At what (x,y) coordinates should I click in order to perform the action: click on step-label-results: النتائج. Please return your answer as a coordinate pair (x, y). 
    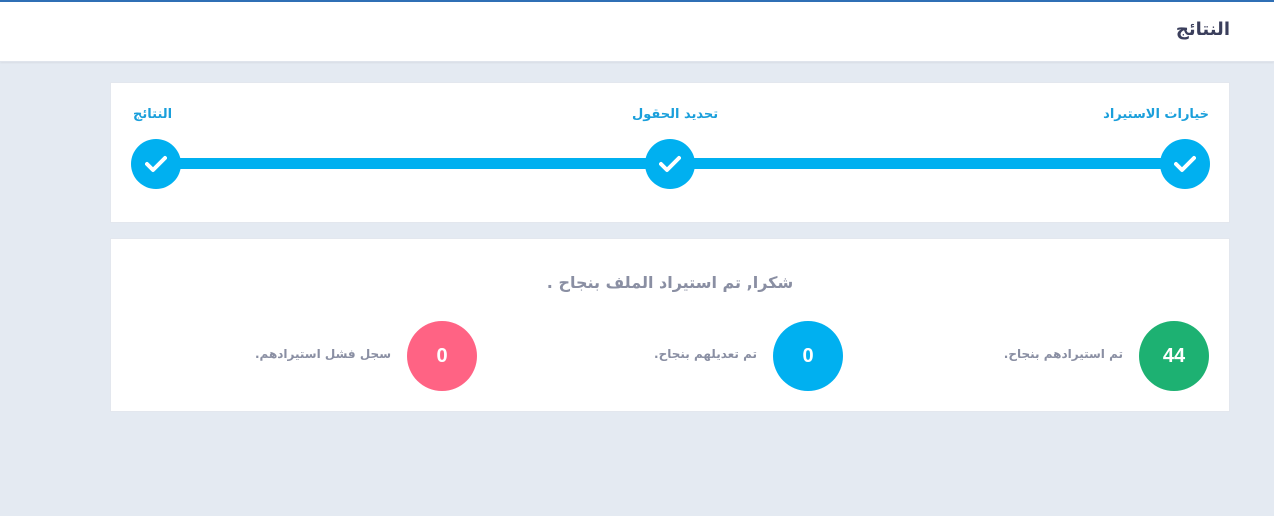
    Looking at the image, I should click on (153, 114).